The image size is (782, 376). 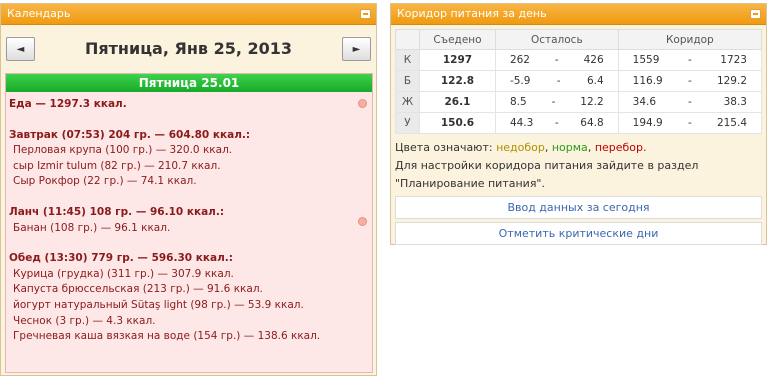 I want to click on row-label: Ж, so click(x=407, y=102).